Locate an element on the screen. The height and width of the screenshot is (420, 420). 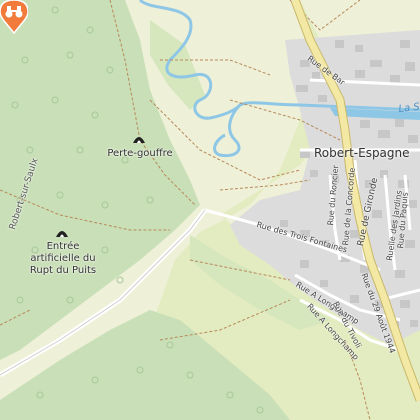
poi-label-perte-gouffre: Perte-gouffre is located at coordinates (140, 153).